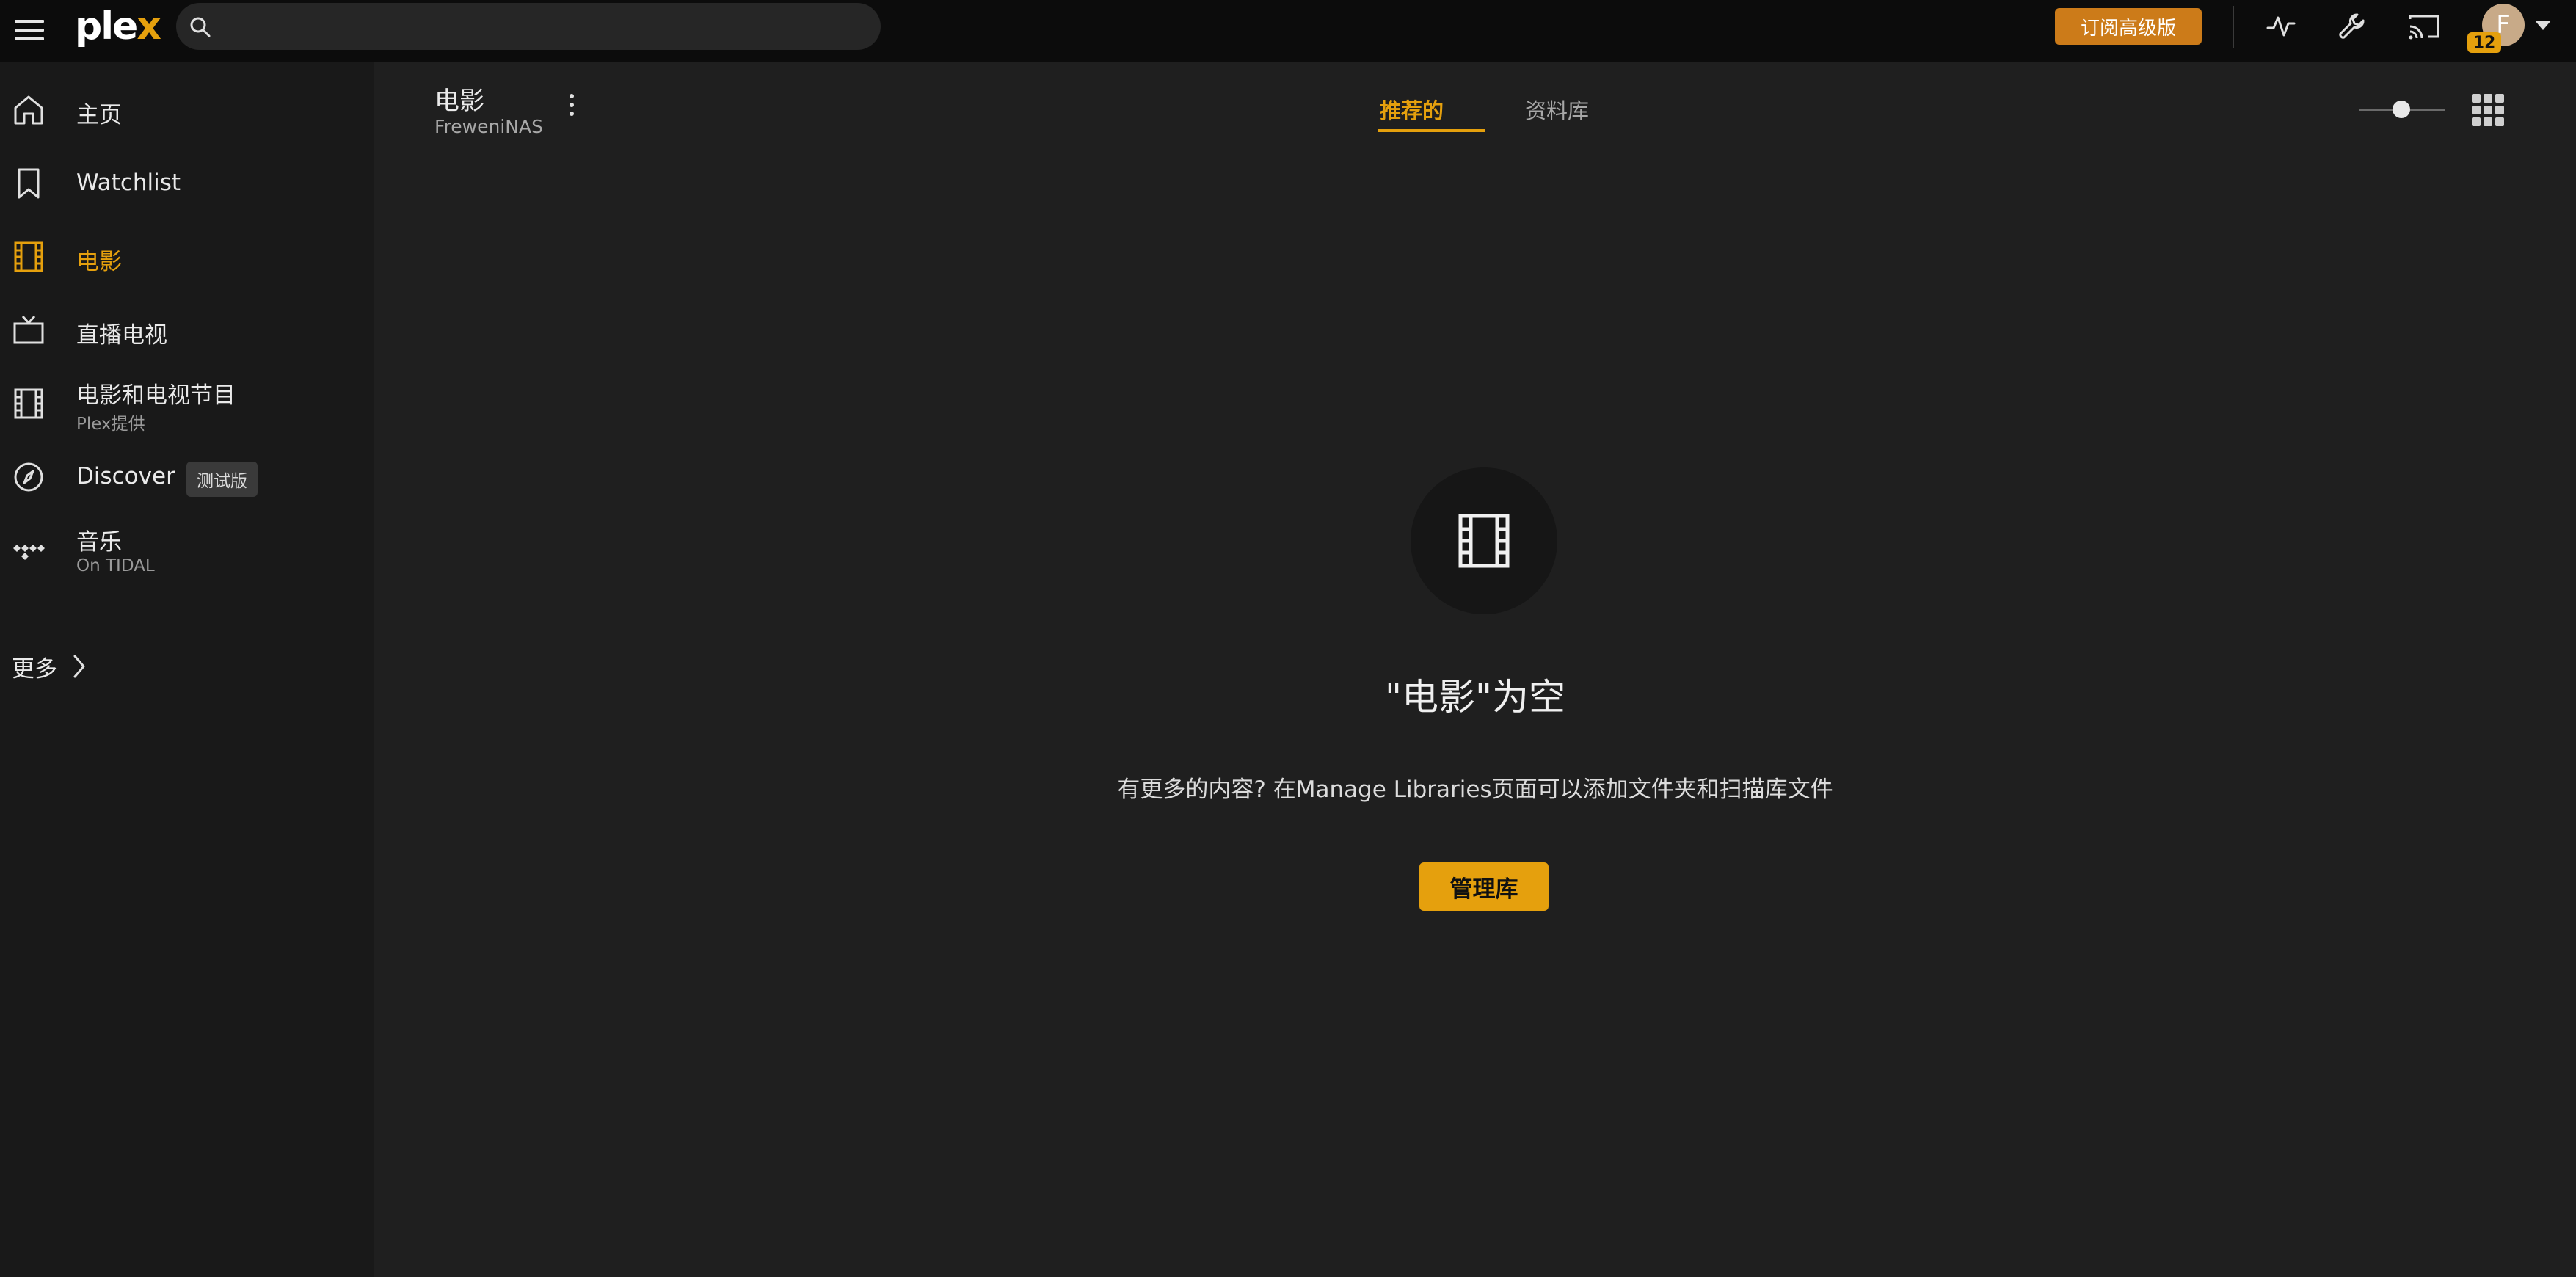  I want to click on more-link: 更多, so click(34, 666).